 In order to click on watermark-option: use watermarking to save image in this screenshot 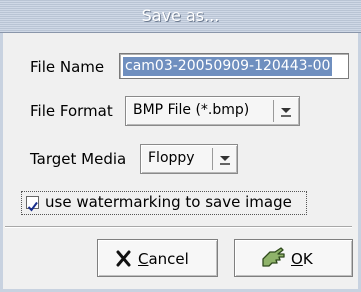, I will do `click(164, 203)`.